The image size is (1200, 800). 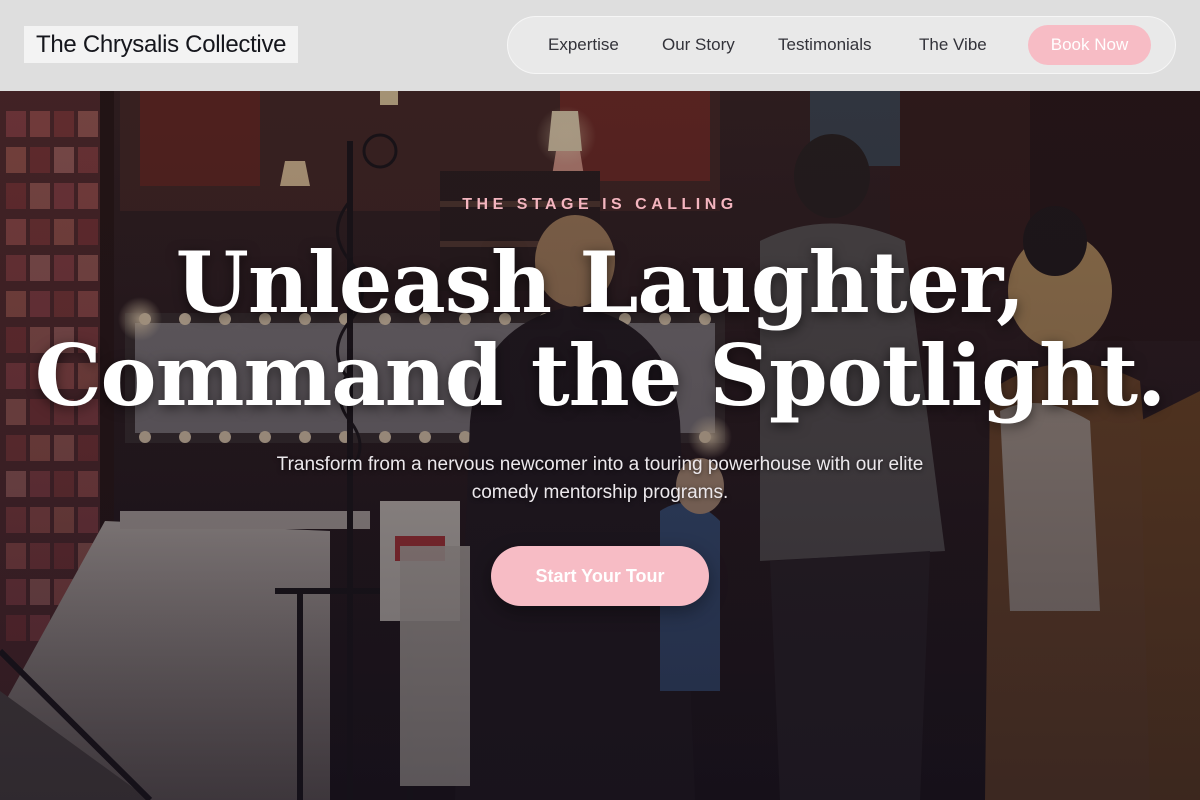 I want to click on nav-link-testimonials: Testimonials, so click(x=825, y=46).